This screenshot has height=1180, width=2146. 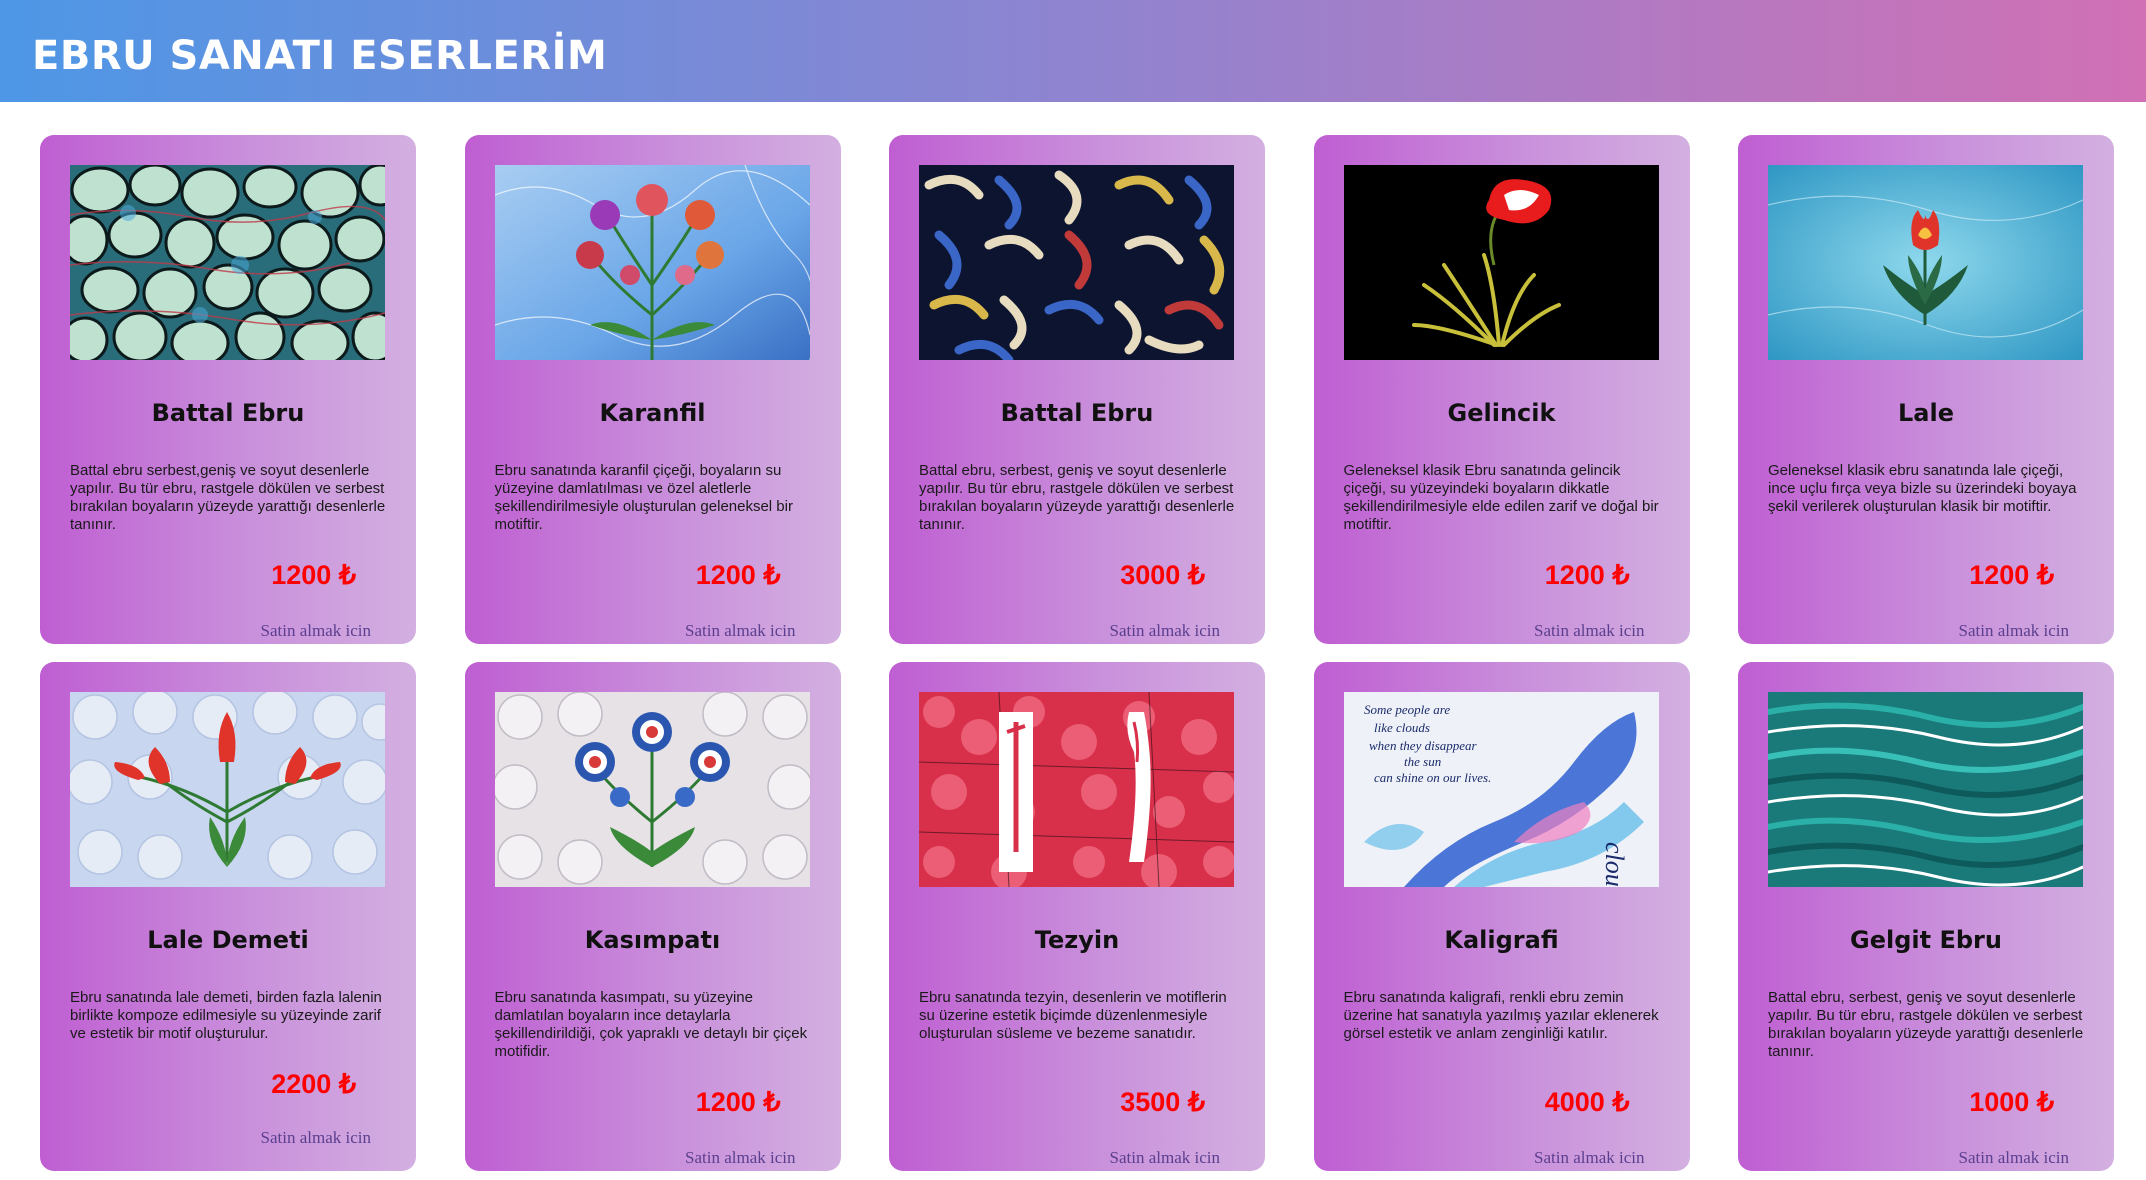 I want to click on svg-text: can shine on our lives., so click(x=1432, y=777).